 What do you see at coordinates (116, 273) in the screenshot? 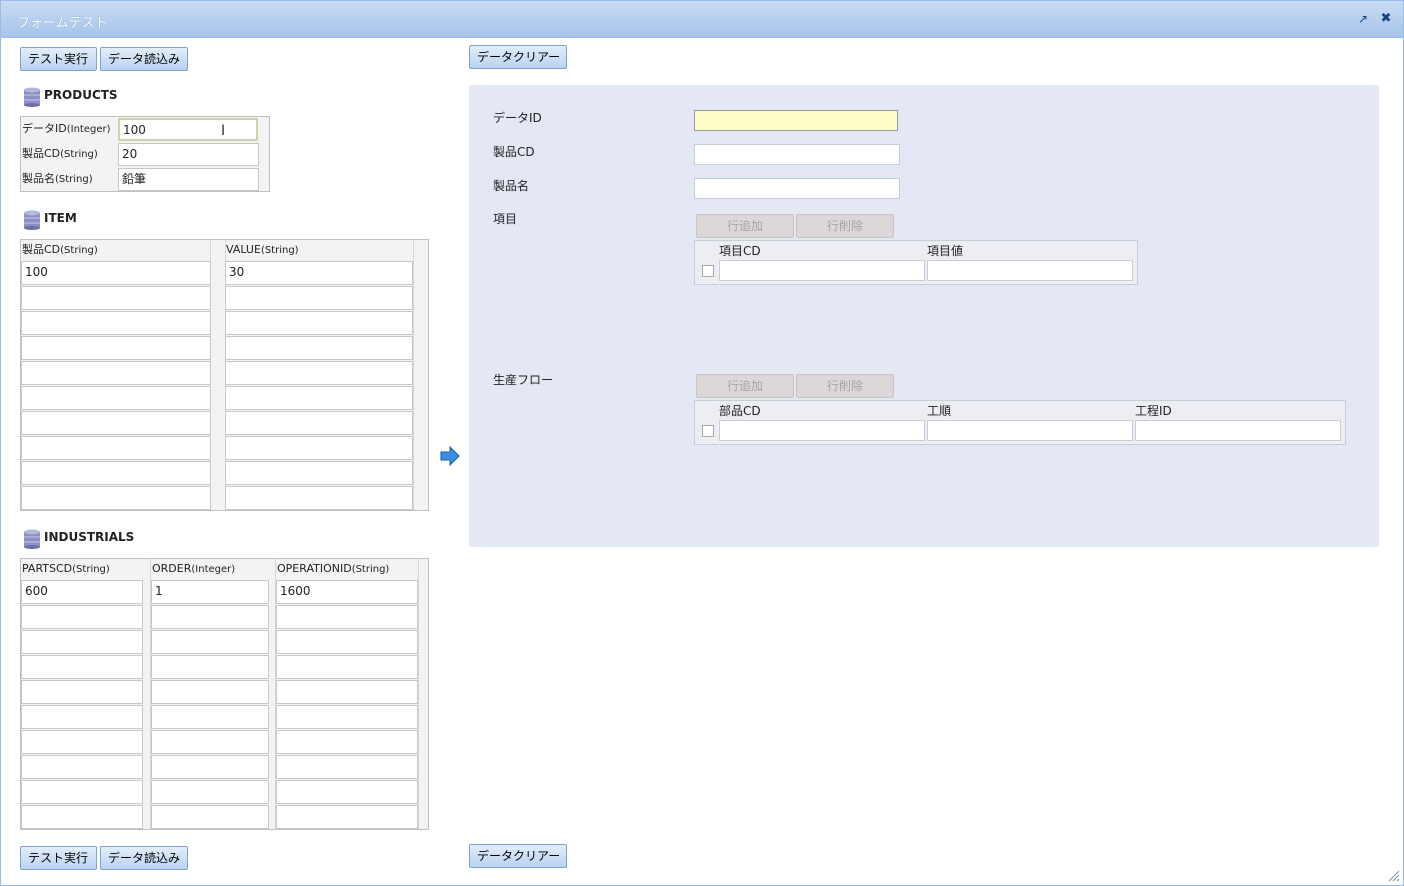
I see `item-cell: 100` at bounding box center [116, 273].